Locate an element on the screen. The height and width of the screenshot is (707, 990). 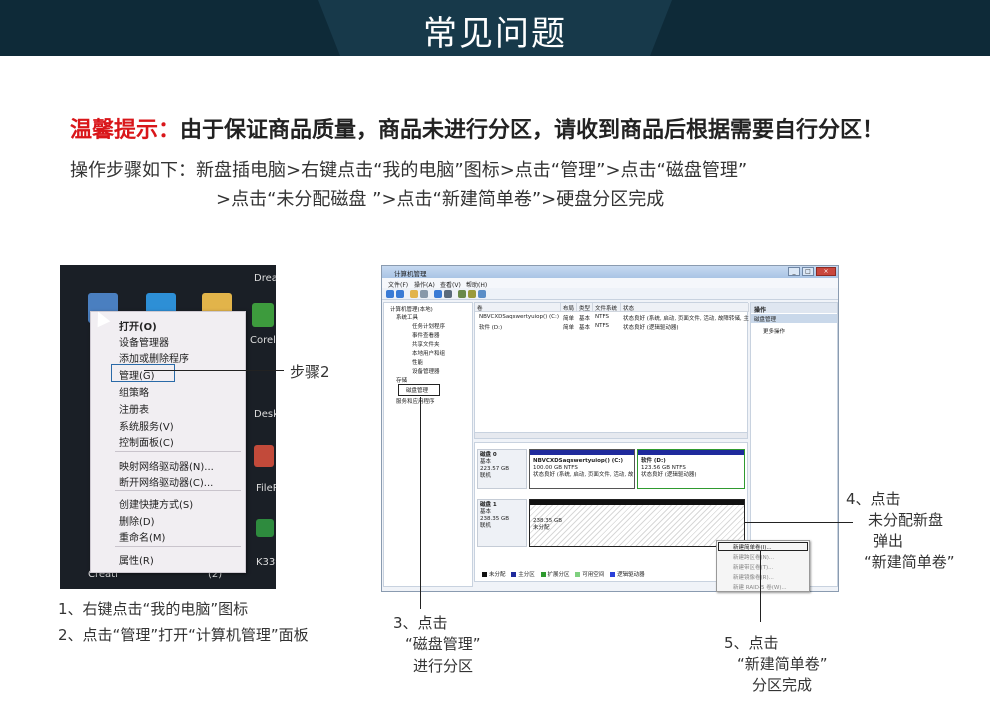
tree-item-task-scheduler: 任务计划程序 is located at coordinates (428, 326).